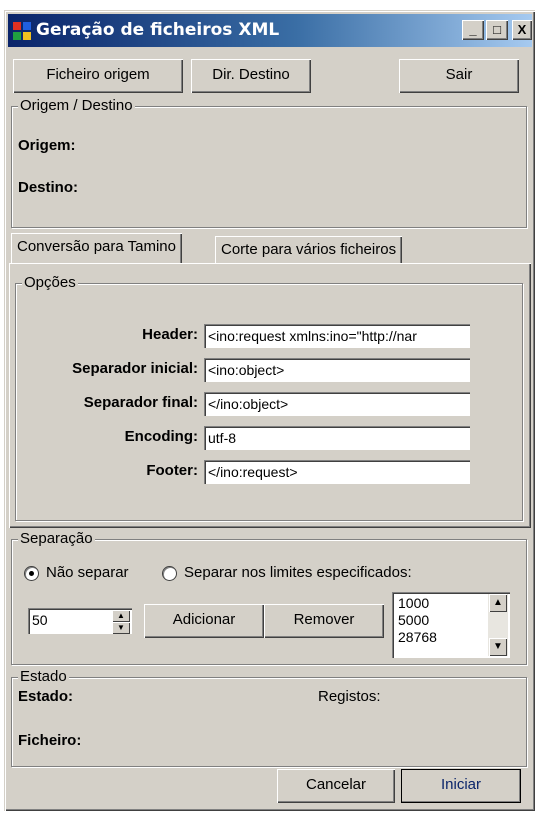 Image resolution: width=535 pixels, height=823 pixels. Describe the element at coordinates (336, 786) in the screenshot. I see `cancel-button: Cancelar` at that location.